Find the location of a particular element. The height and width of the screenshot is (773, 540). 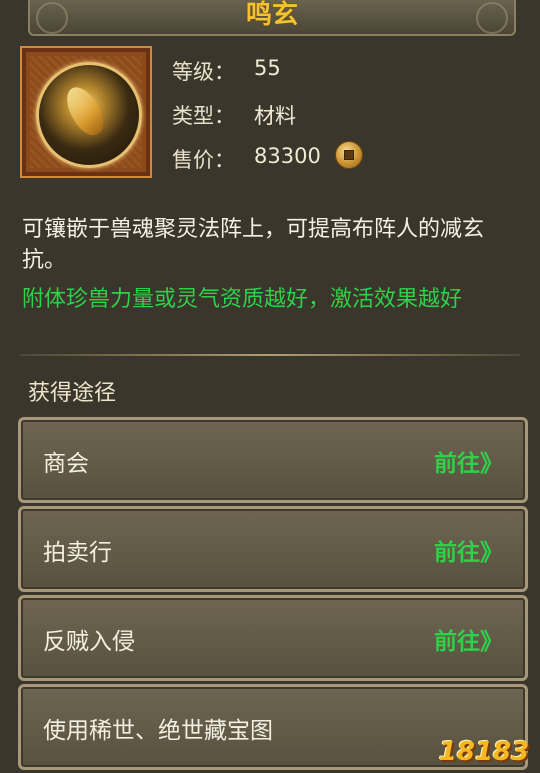

item-orb-icon is located at coordinates (89, 115).